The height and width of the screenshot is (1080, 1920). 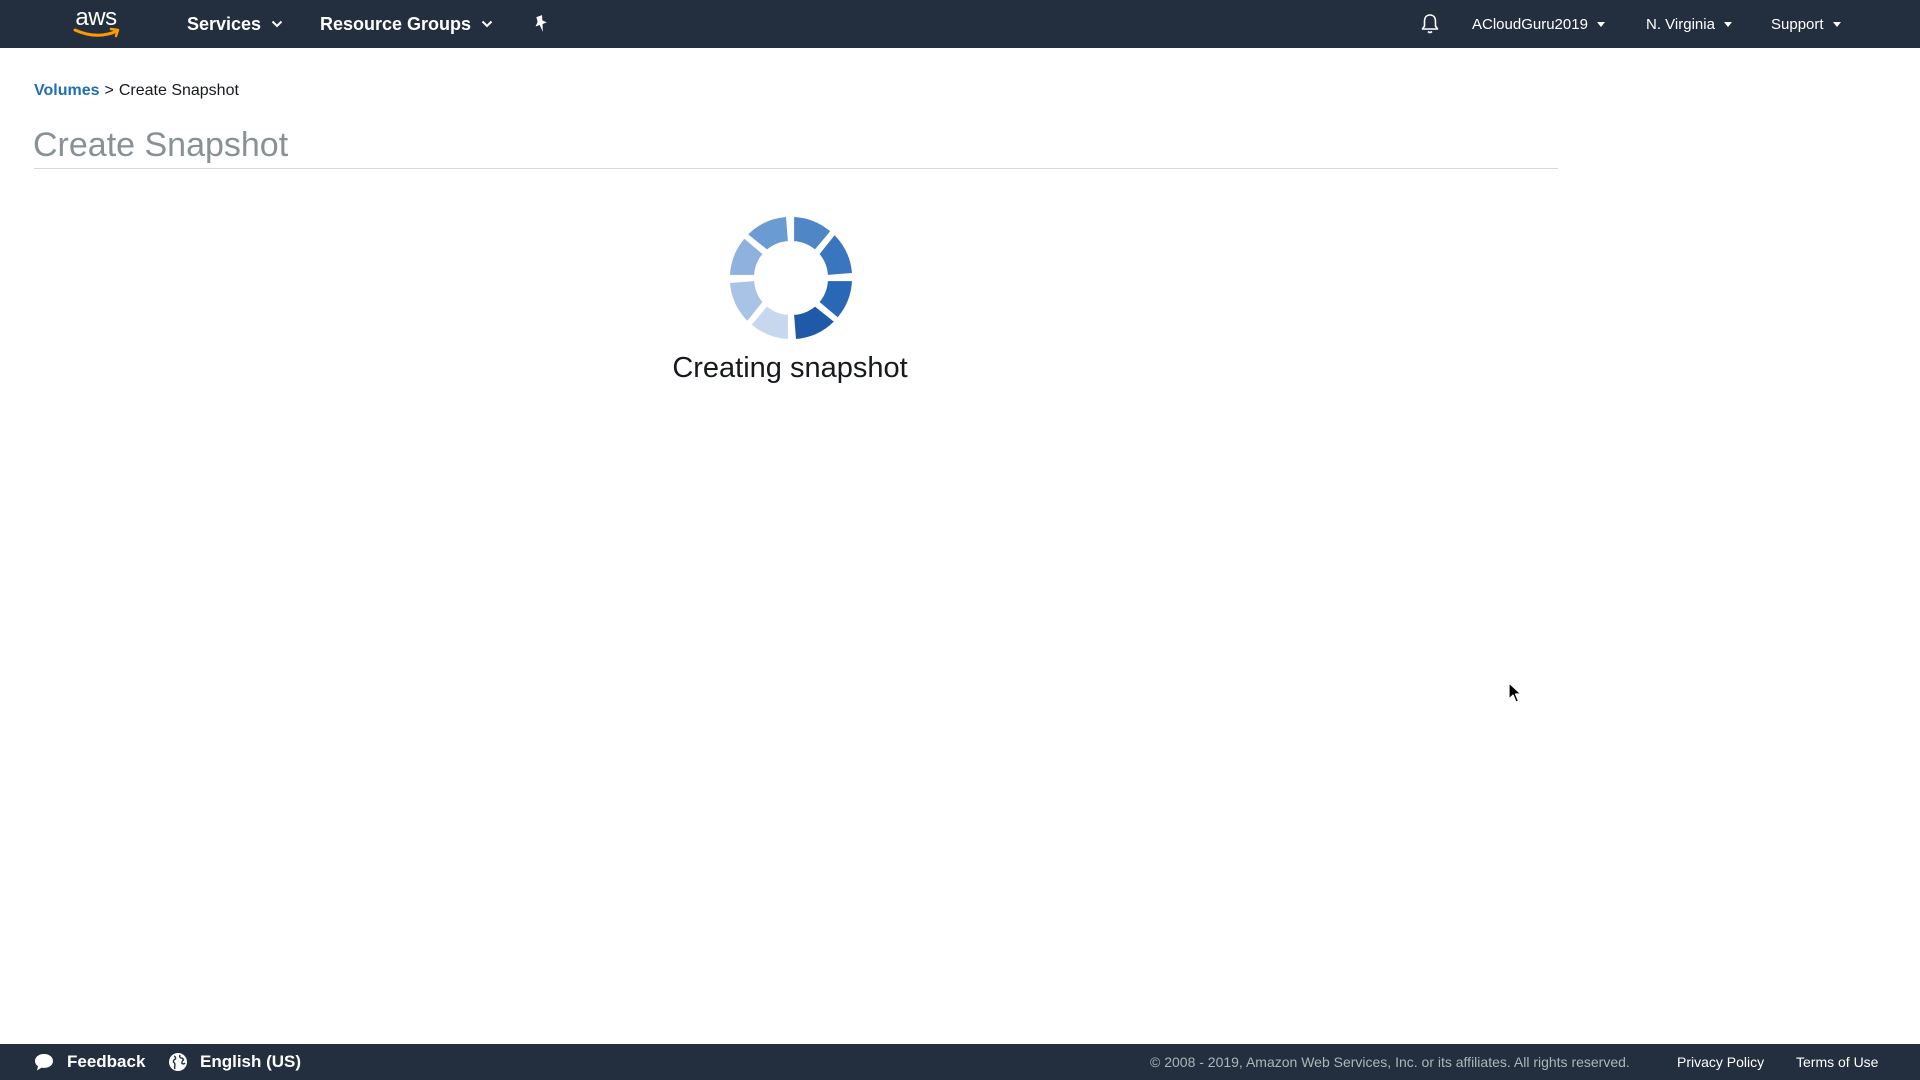 I want to click on services-menu: Services, so click(x=235, y=24).